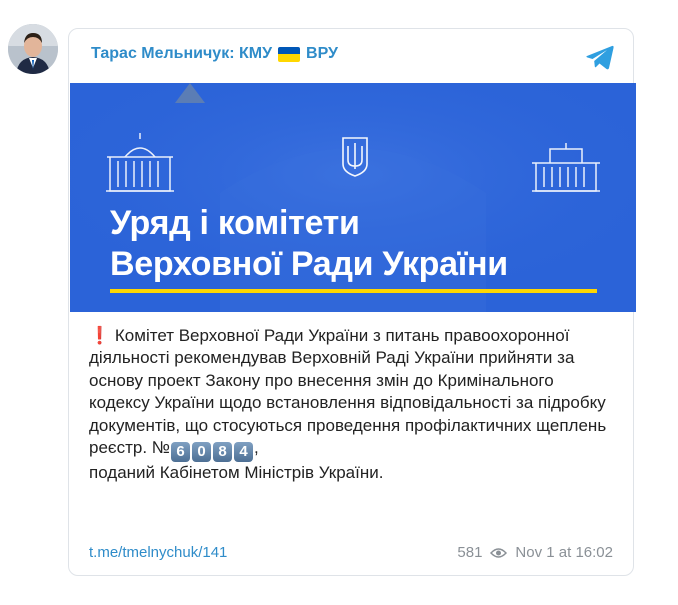  I want to click on banner-title-line1: Уряд і комітети, so click(235, 223).